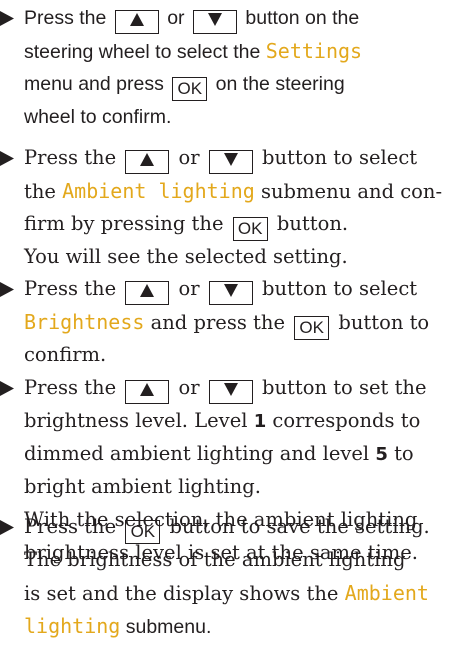  What do you see at coordinates (43, 191) in the screenshot?
I see `step-text: the` at bounding box center [43, 191].